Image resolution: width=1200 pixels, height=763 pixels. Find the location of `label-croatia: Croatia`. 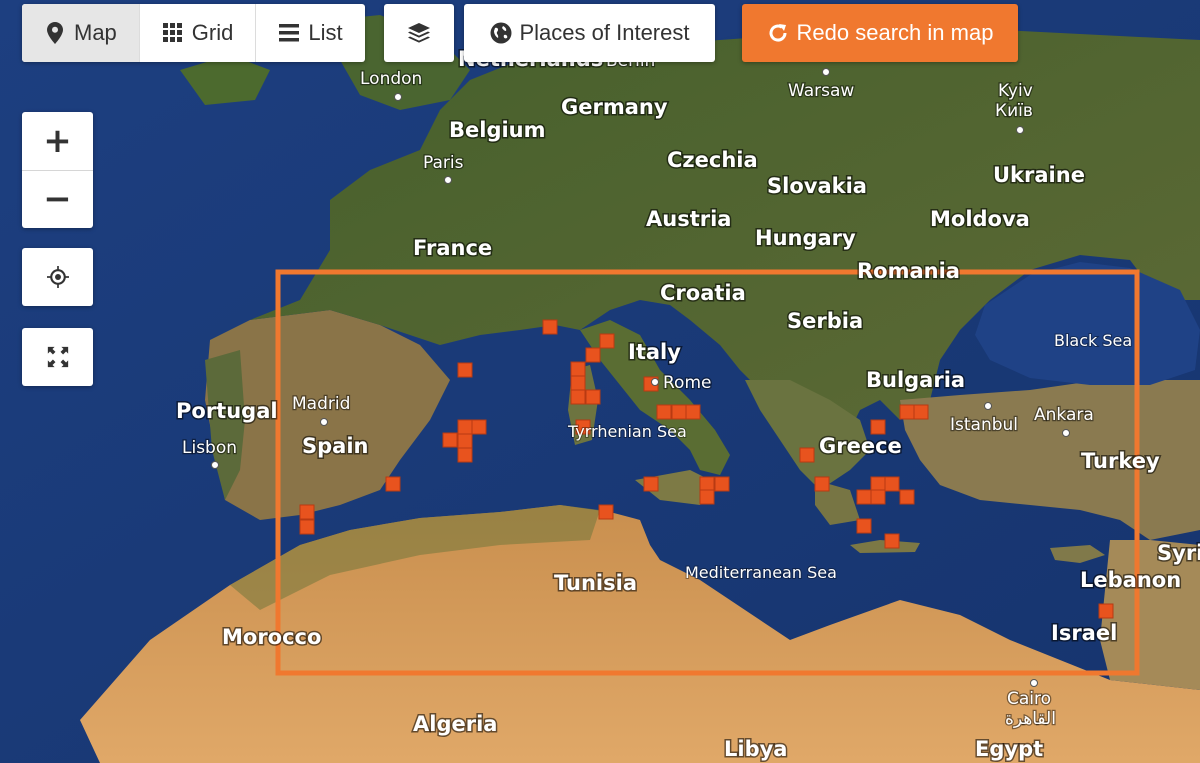

label-croatia: Croatia is located at coordinates (703, 293).